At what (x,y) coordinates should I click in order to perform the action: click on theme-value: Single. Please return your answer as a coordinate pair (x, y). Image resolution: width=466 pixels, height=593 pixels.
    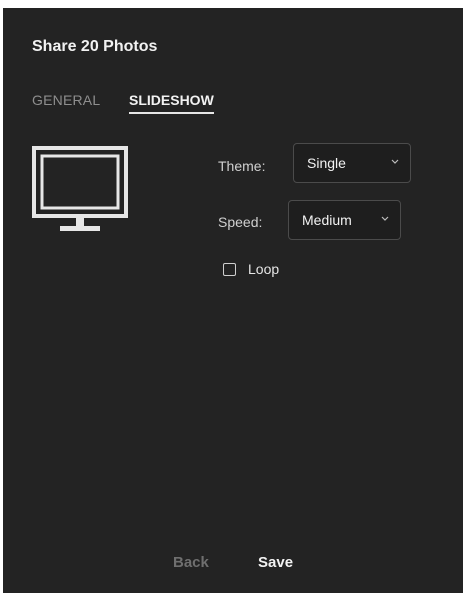
    Looking at the image, I should click on (326, 163).